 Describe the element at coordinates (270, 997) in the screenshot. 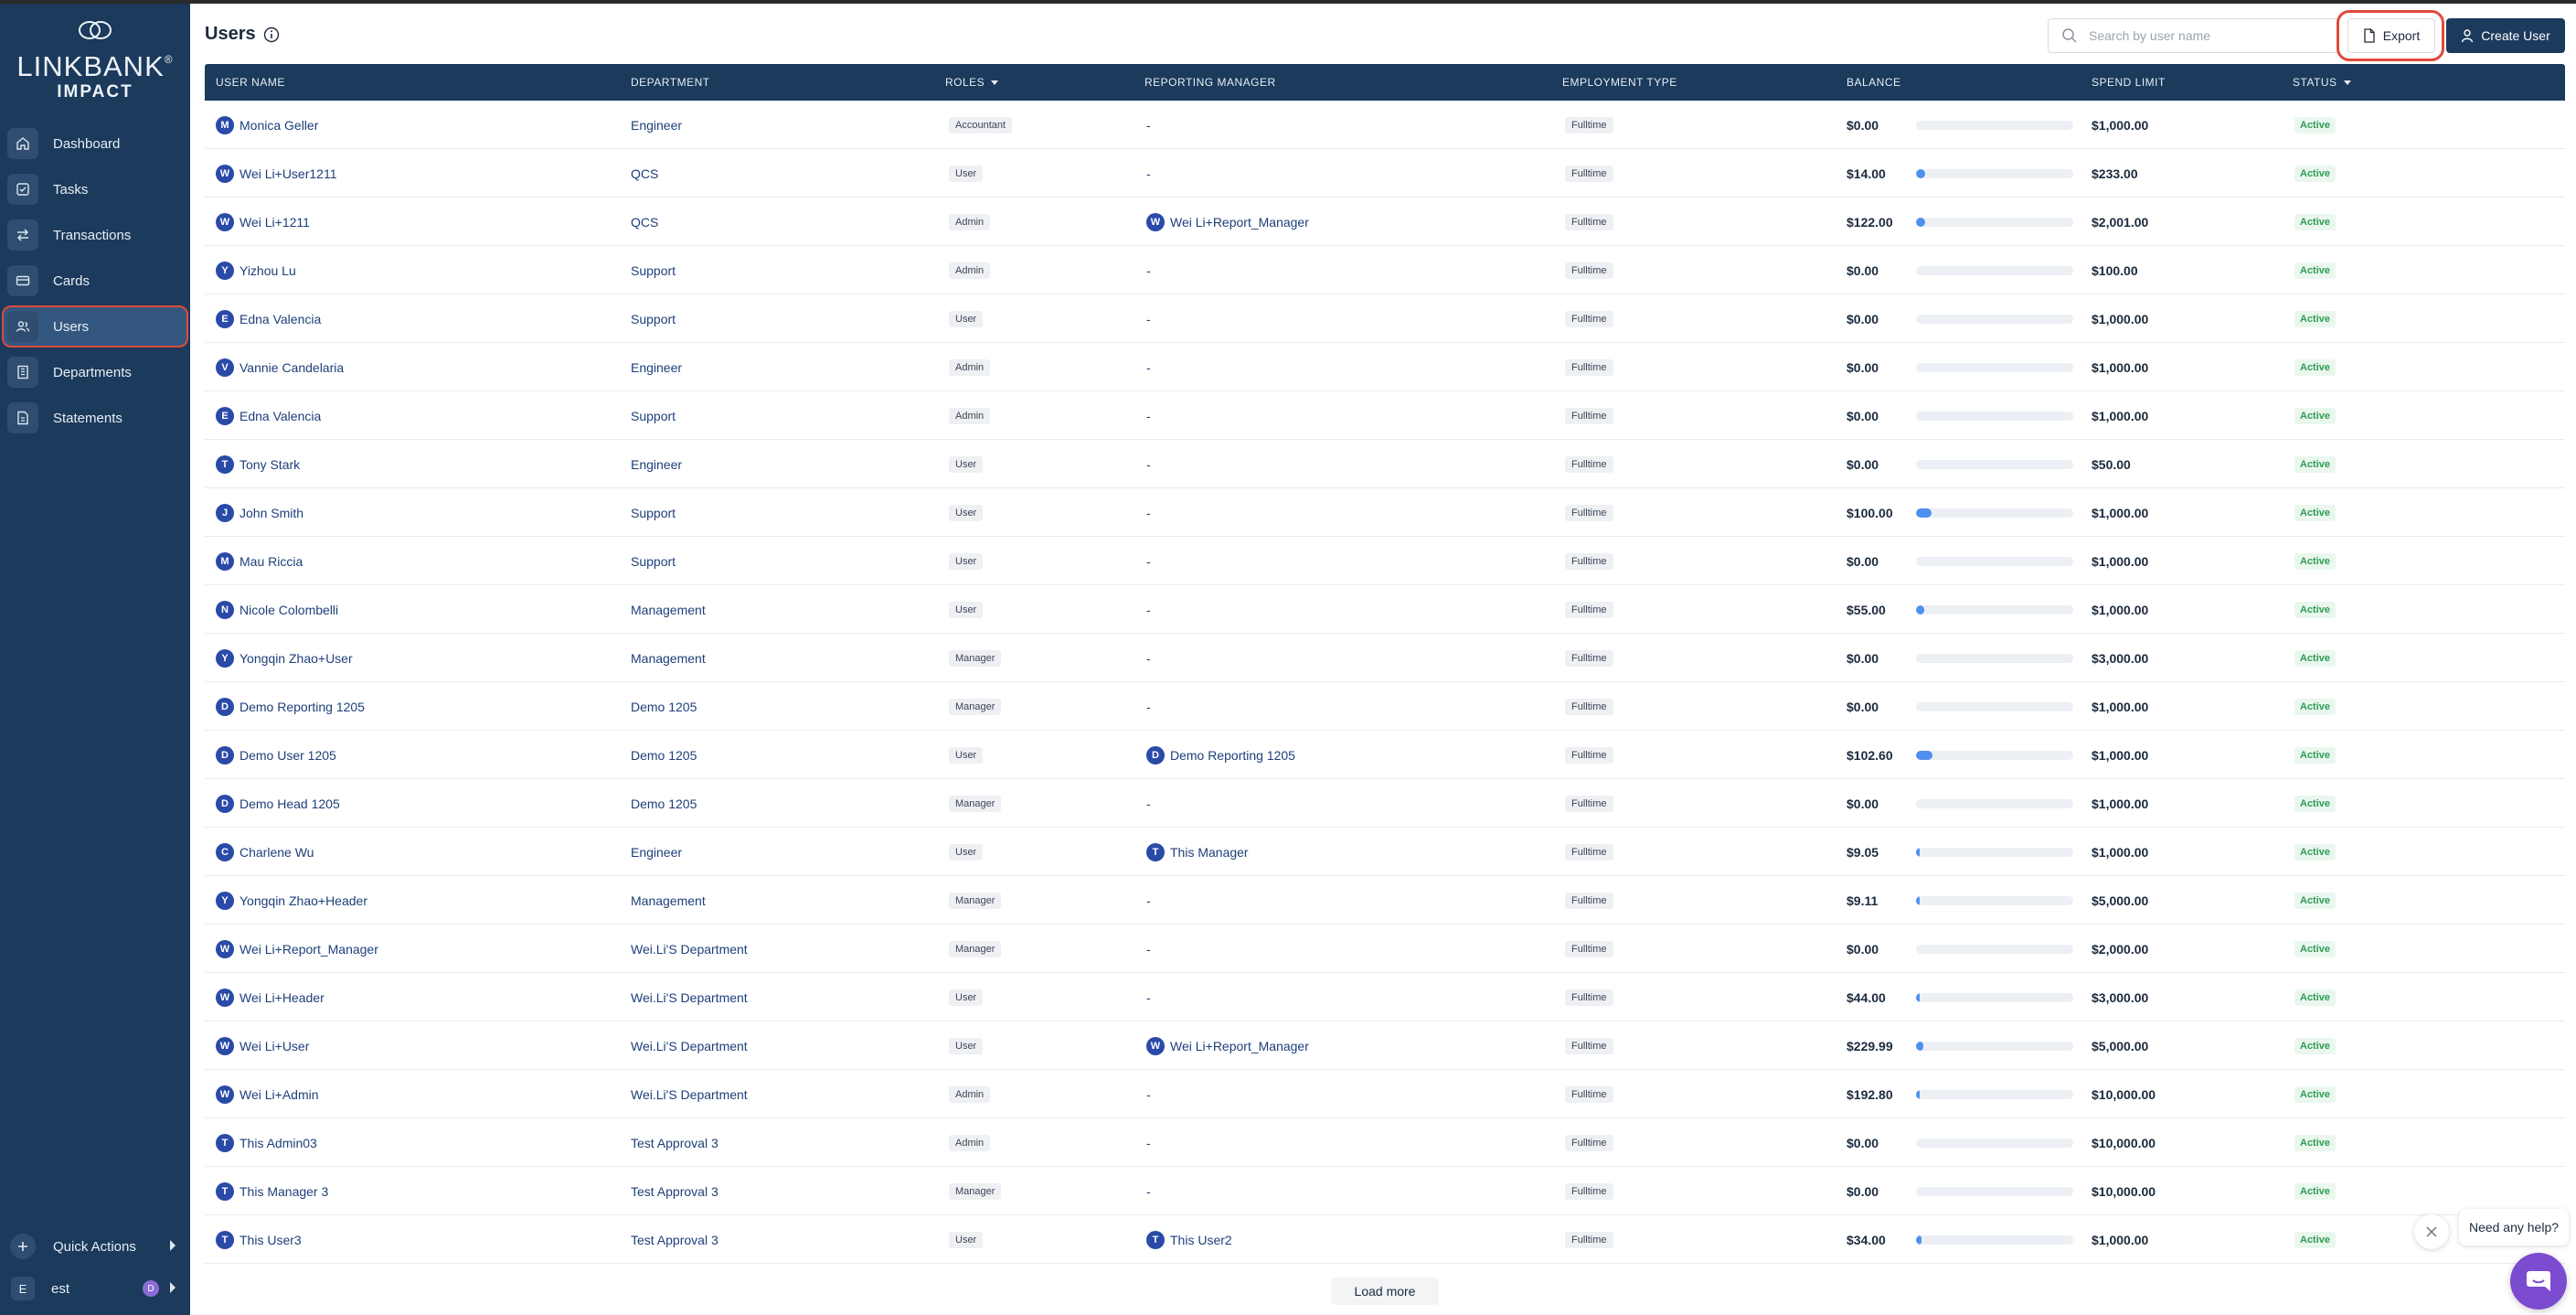

I see `user-name-cell: W Wei Li+Header` at that location.